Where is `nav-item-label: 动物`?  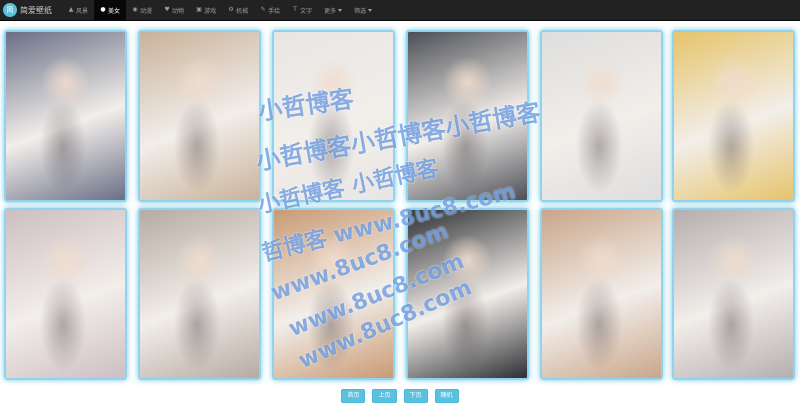
nav-item-label: 动物 is located at coordinates (178, 11).